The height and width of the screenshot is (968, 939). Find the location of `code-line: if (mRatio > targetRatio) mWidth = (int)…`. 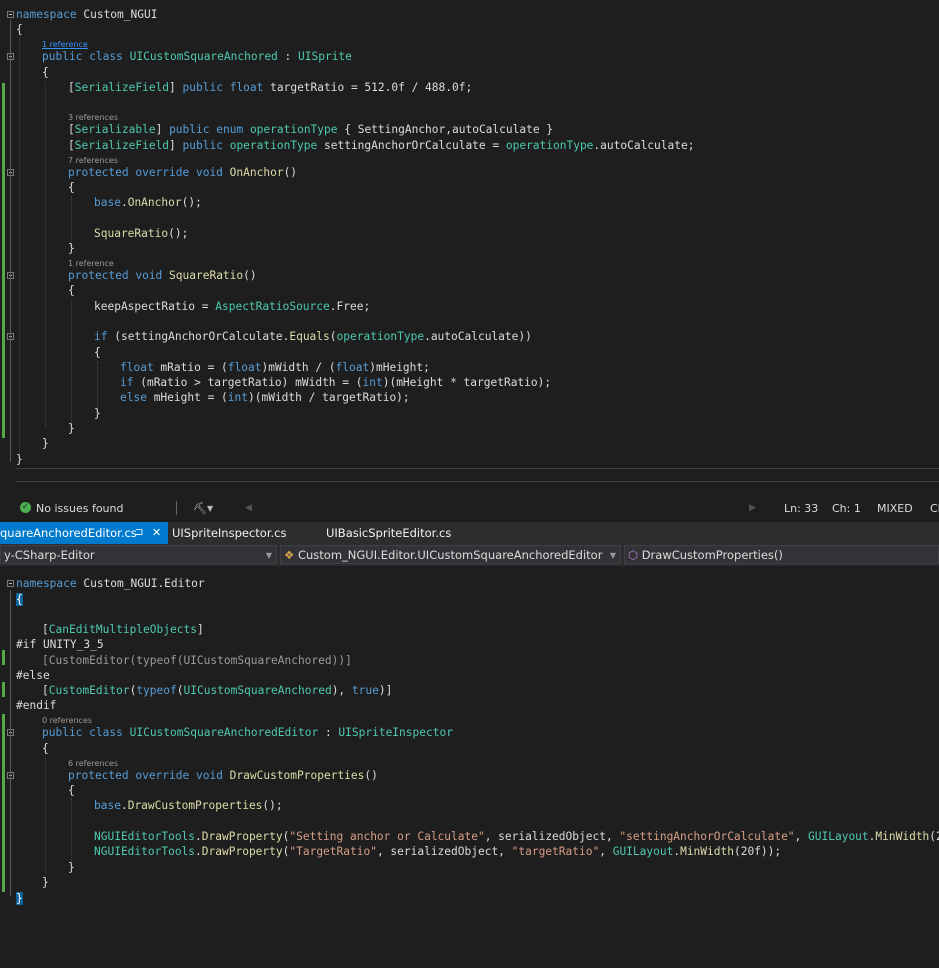

code-line: if (mRatio > targetRatio) mWidth = (int)… is located at coordinates (336, 382).